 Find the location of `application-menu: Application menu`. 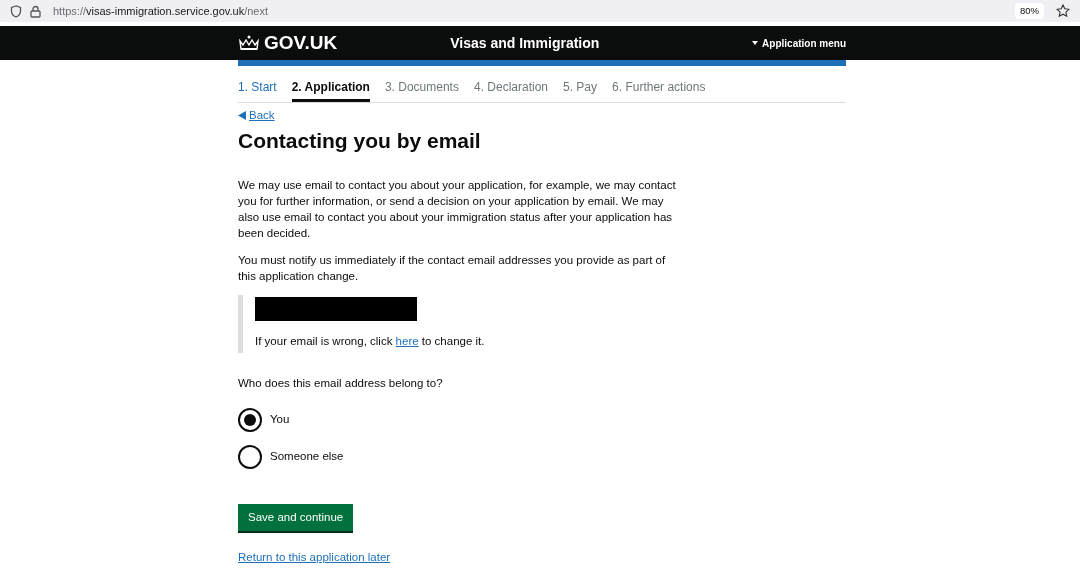

application-menu: Application menu is located at coordinates (804, 43).